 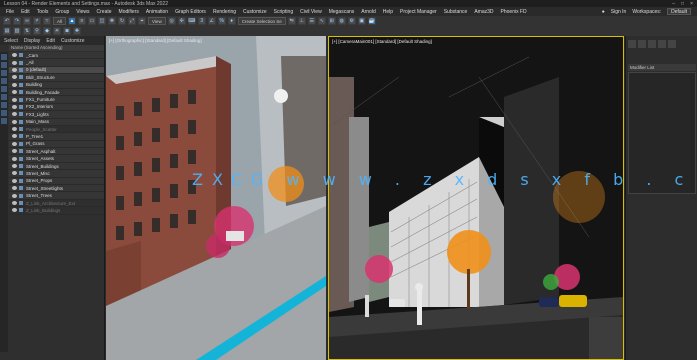 I want to click on menu-edit: Edit, so click(x=25, y=12).